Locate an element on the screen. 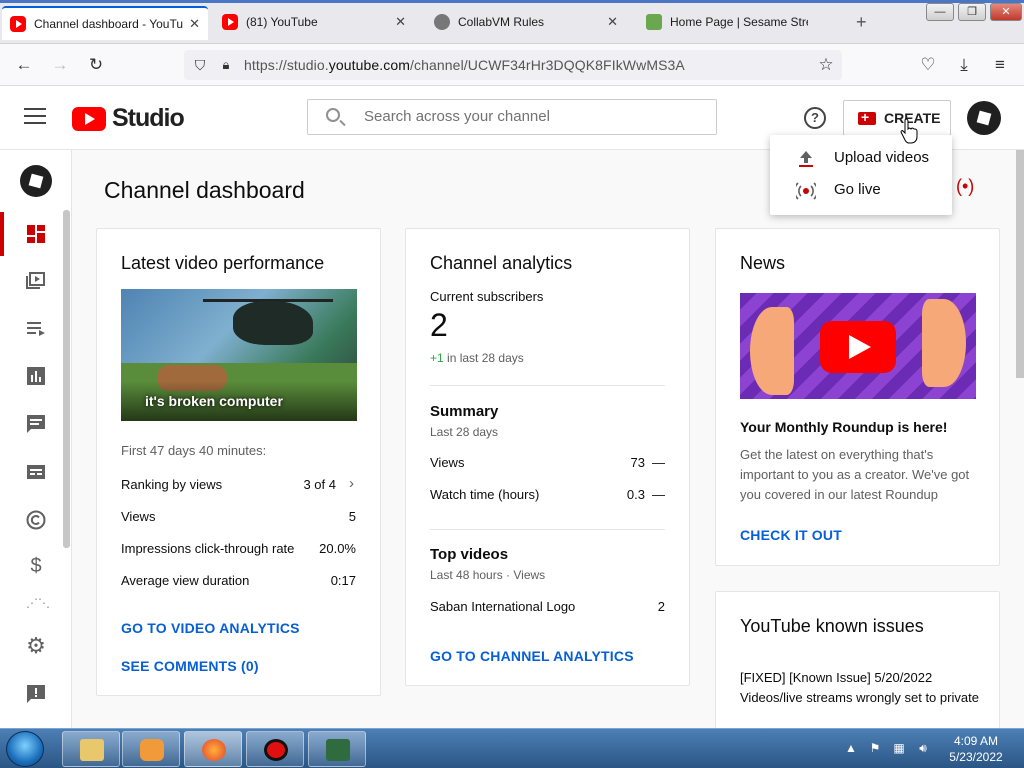  taskbar-explorer-button is located at coordinates (91, 749).